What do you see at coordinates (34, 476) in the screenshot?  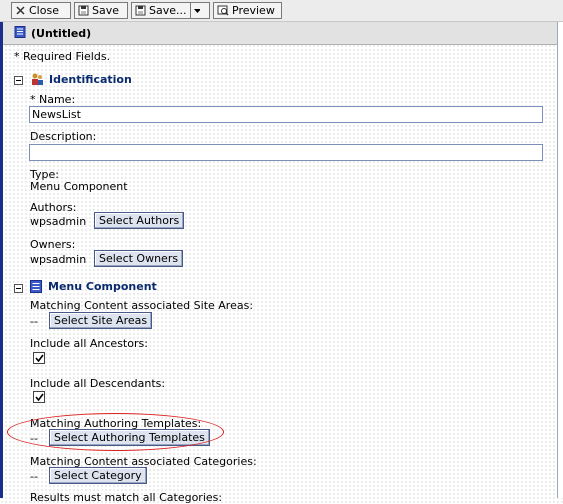 I see `categories-value: --` at bounding box center [34, 476].